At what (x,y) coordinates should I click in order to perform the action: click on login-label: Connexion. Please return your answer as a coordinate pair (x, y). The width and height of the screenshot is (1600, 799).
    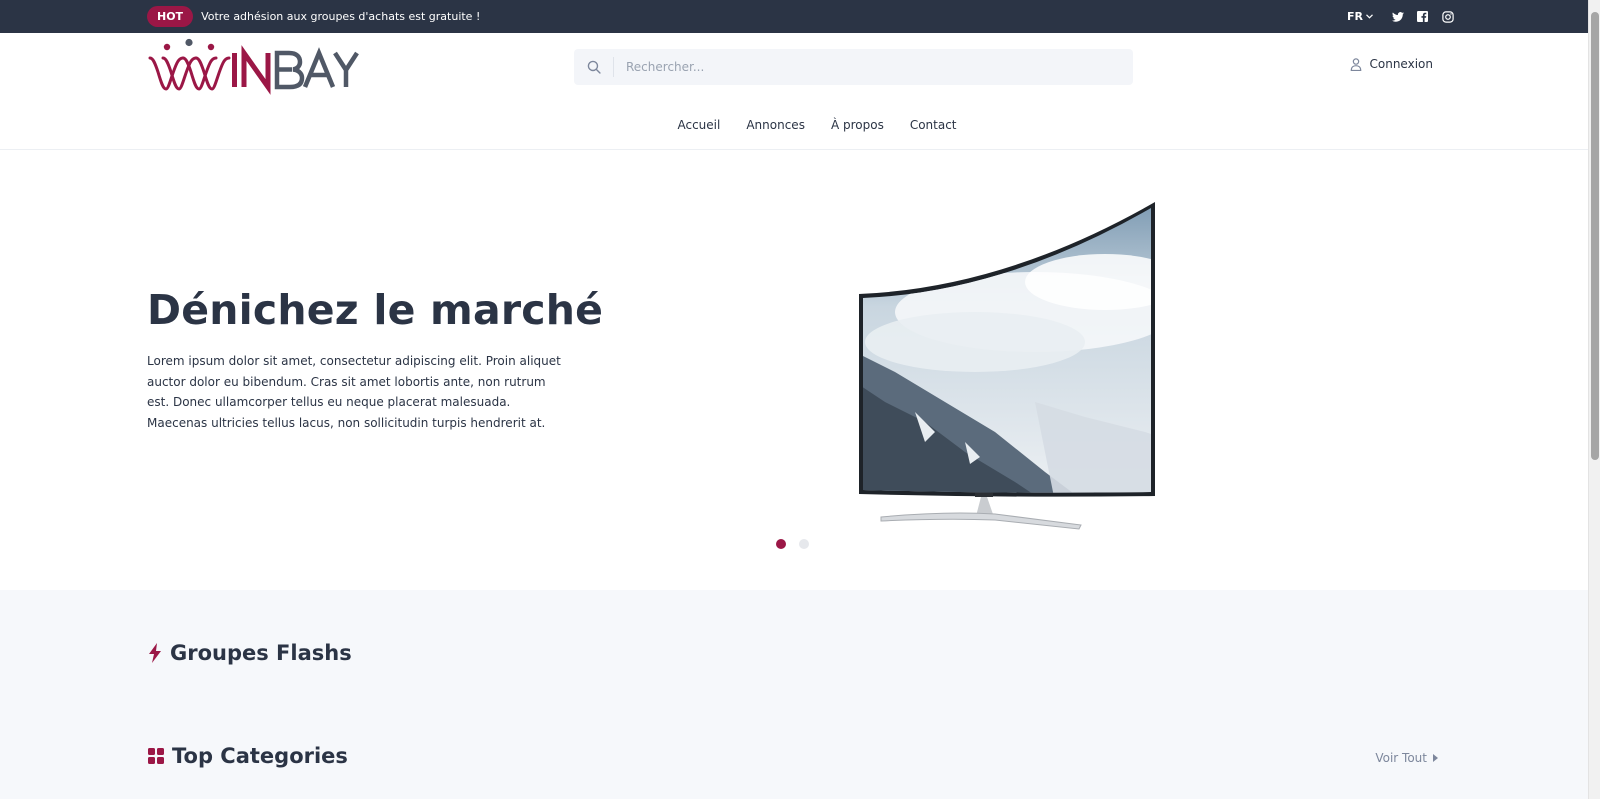
    Looking at the image, I should click on (1401, 64).